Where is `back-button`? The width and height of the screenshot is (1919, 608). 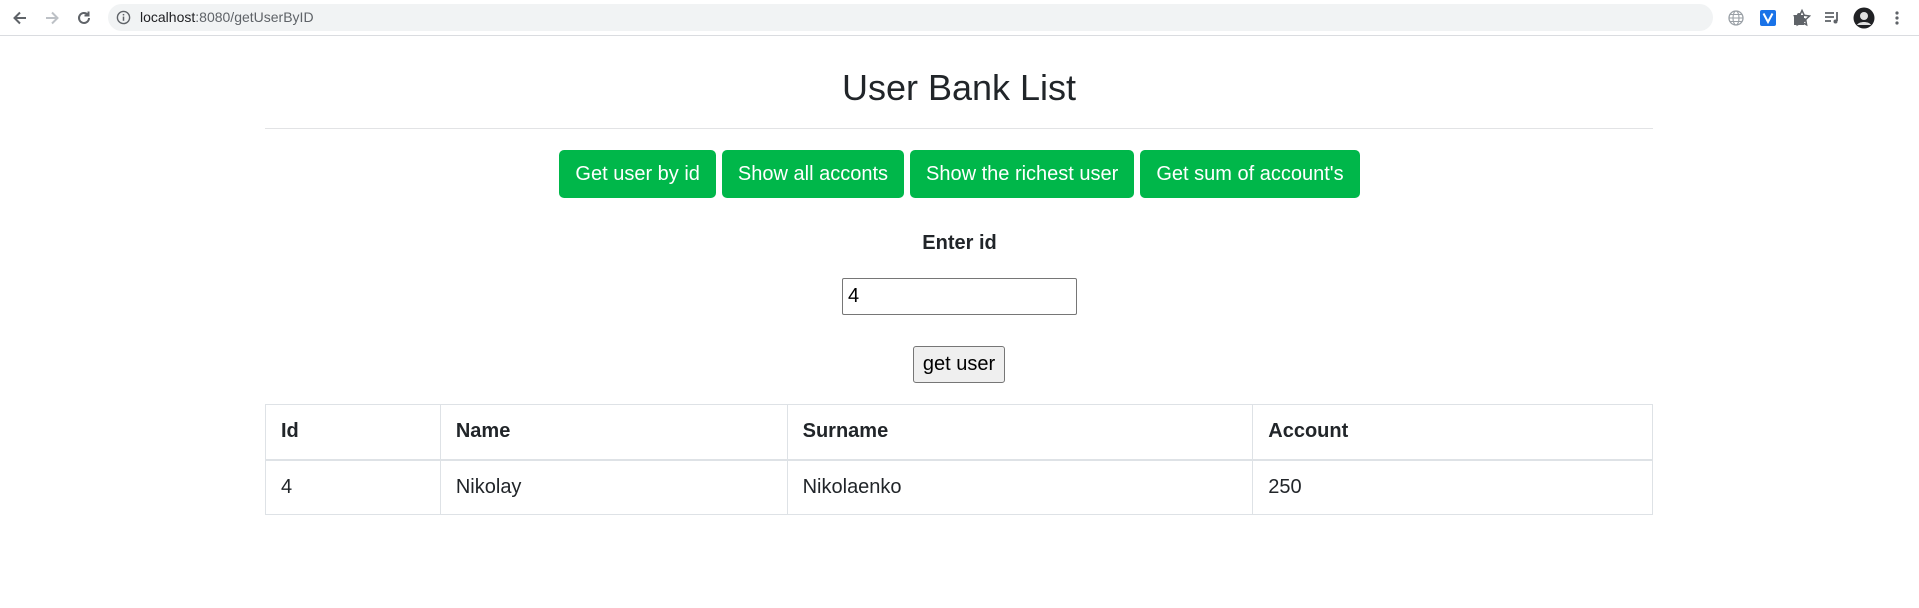
back-button is located at coordinates (20, 18).